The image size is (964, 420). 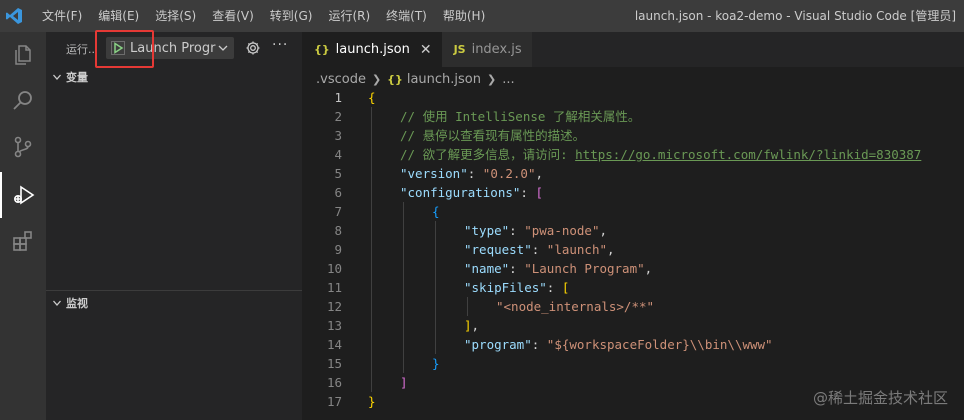 What do you see at coordinates (633, 192) in the screenshot?
I see `code-line: 6 "configurations": [` at bounding box center [633, 192].